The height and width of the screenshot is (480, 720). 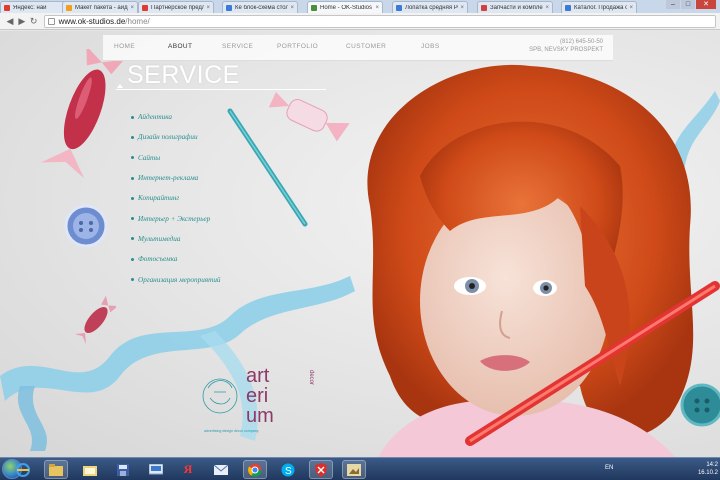 I want to click on system-clock: 14:2 16.10.2, so click(x=708, y=469).